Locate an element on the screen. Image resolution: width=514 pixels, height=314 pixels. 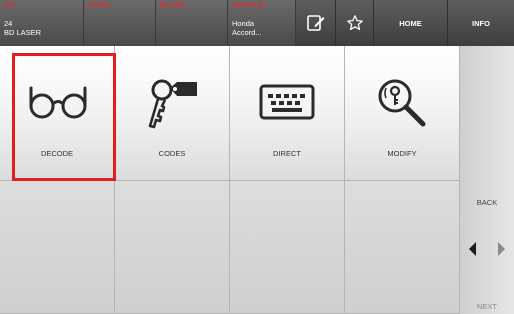
codes-label: CODES is located at coordinates (172, 153).